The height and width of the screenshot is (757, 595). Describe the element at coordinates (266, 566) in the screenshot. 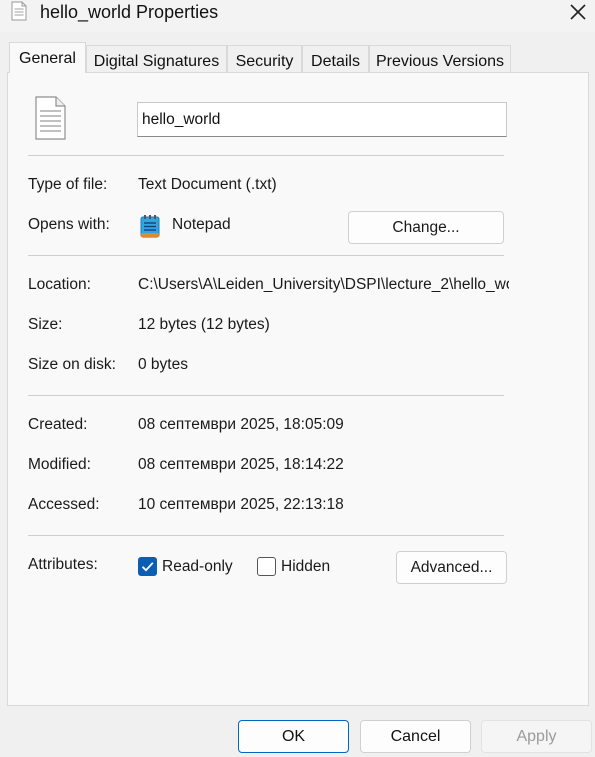

I see `hidden-checkbox` at that location.